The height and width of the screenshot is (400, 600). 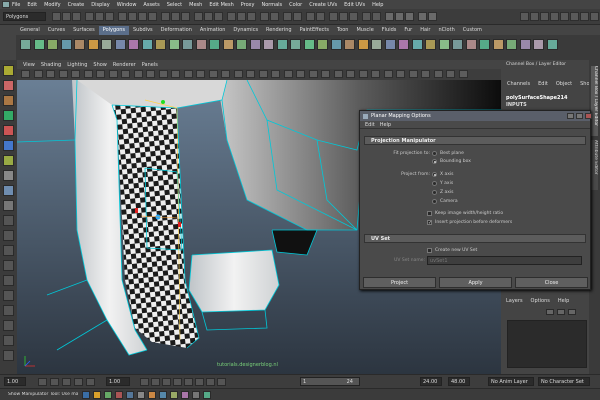 What do you see at coordinates (547, 344) in the screenshot?
I see `layer-list` at bounding box center [547, 344].